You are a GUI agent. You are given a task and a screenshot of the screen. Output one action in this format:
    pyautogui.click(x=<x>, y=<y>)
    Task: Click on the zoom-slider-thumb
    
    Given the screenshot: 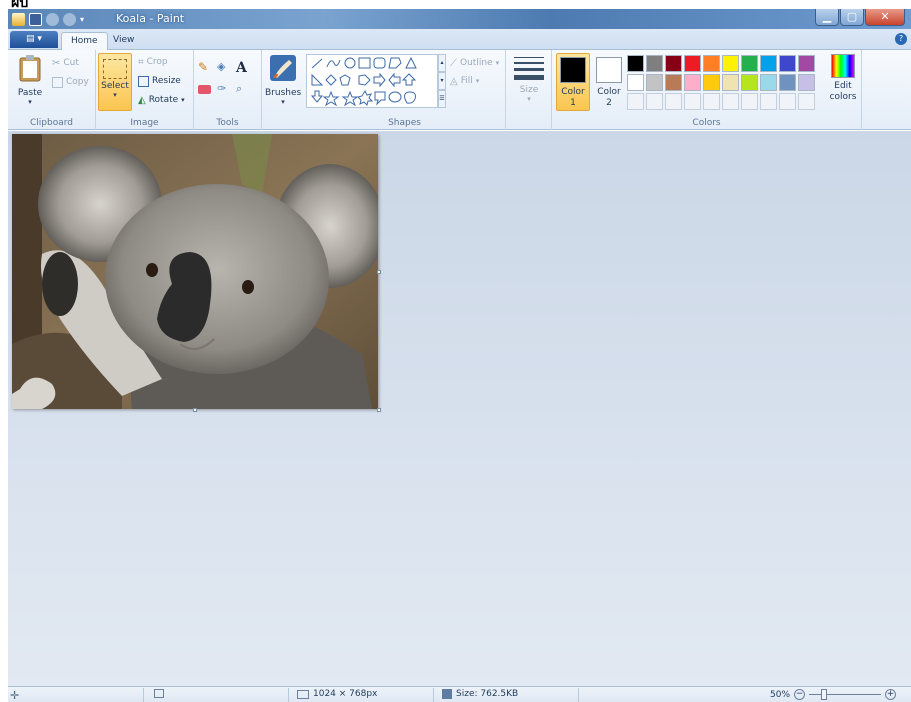 What is the action you would take?
    pyautogui.click(x=824, y=694)
    